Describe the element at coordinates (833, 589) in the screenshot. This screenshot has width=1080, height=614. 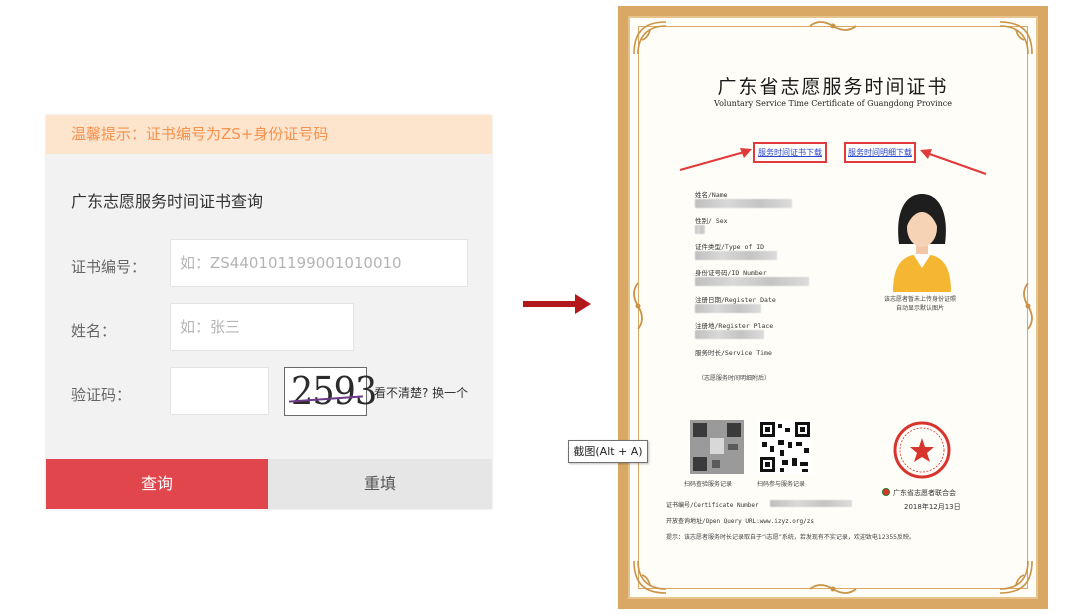
I see `bottom-ornament-icon` at that location.